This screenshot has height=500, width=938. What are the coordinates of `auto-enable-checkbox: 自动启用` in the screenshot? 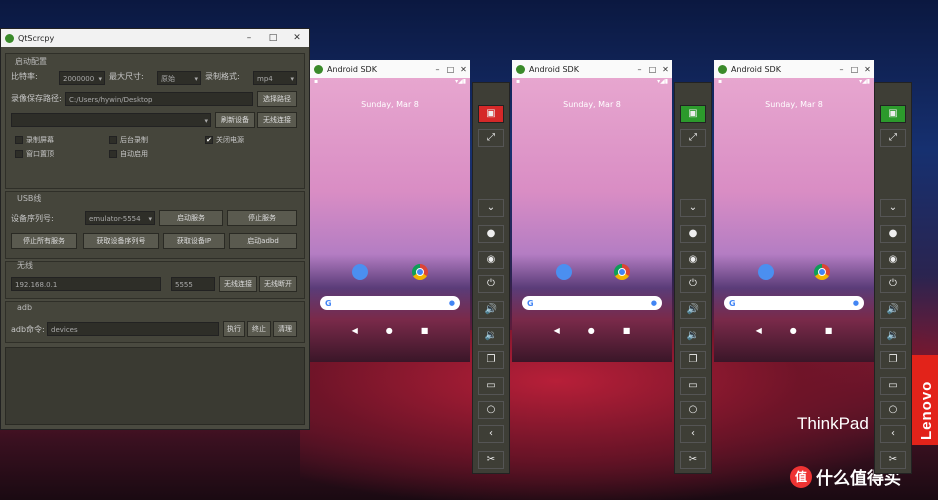 It's located at (128, 154).